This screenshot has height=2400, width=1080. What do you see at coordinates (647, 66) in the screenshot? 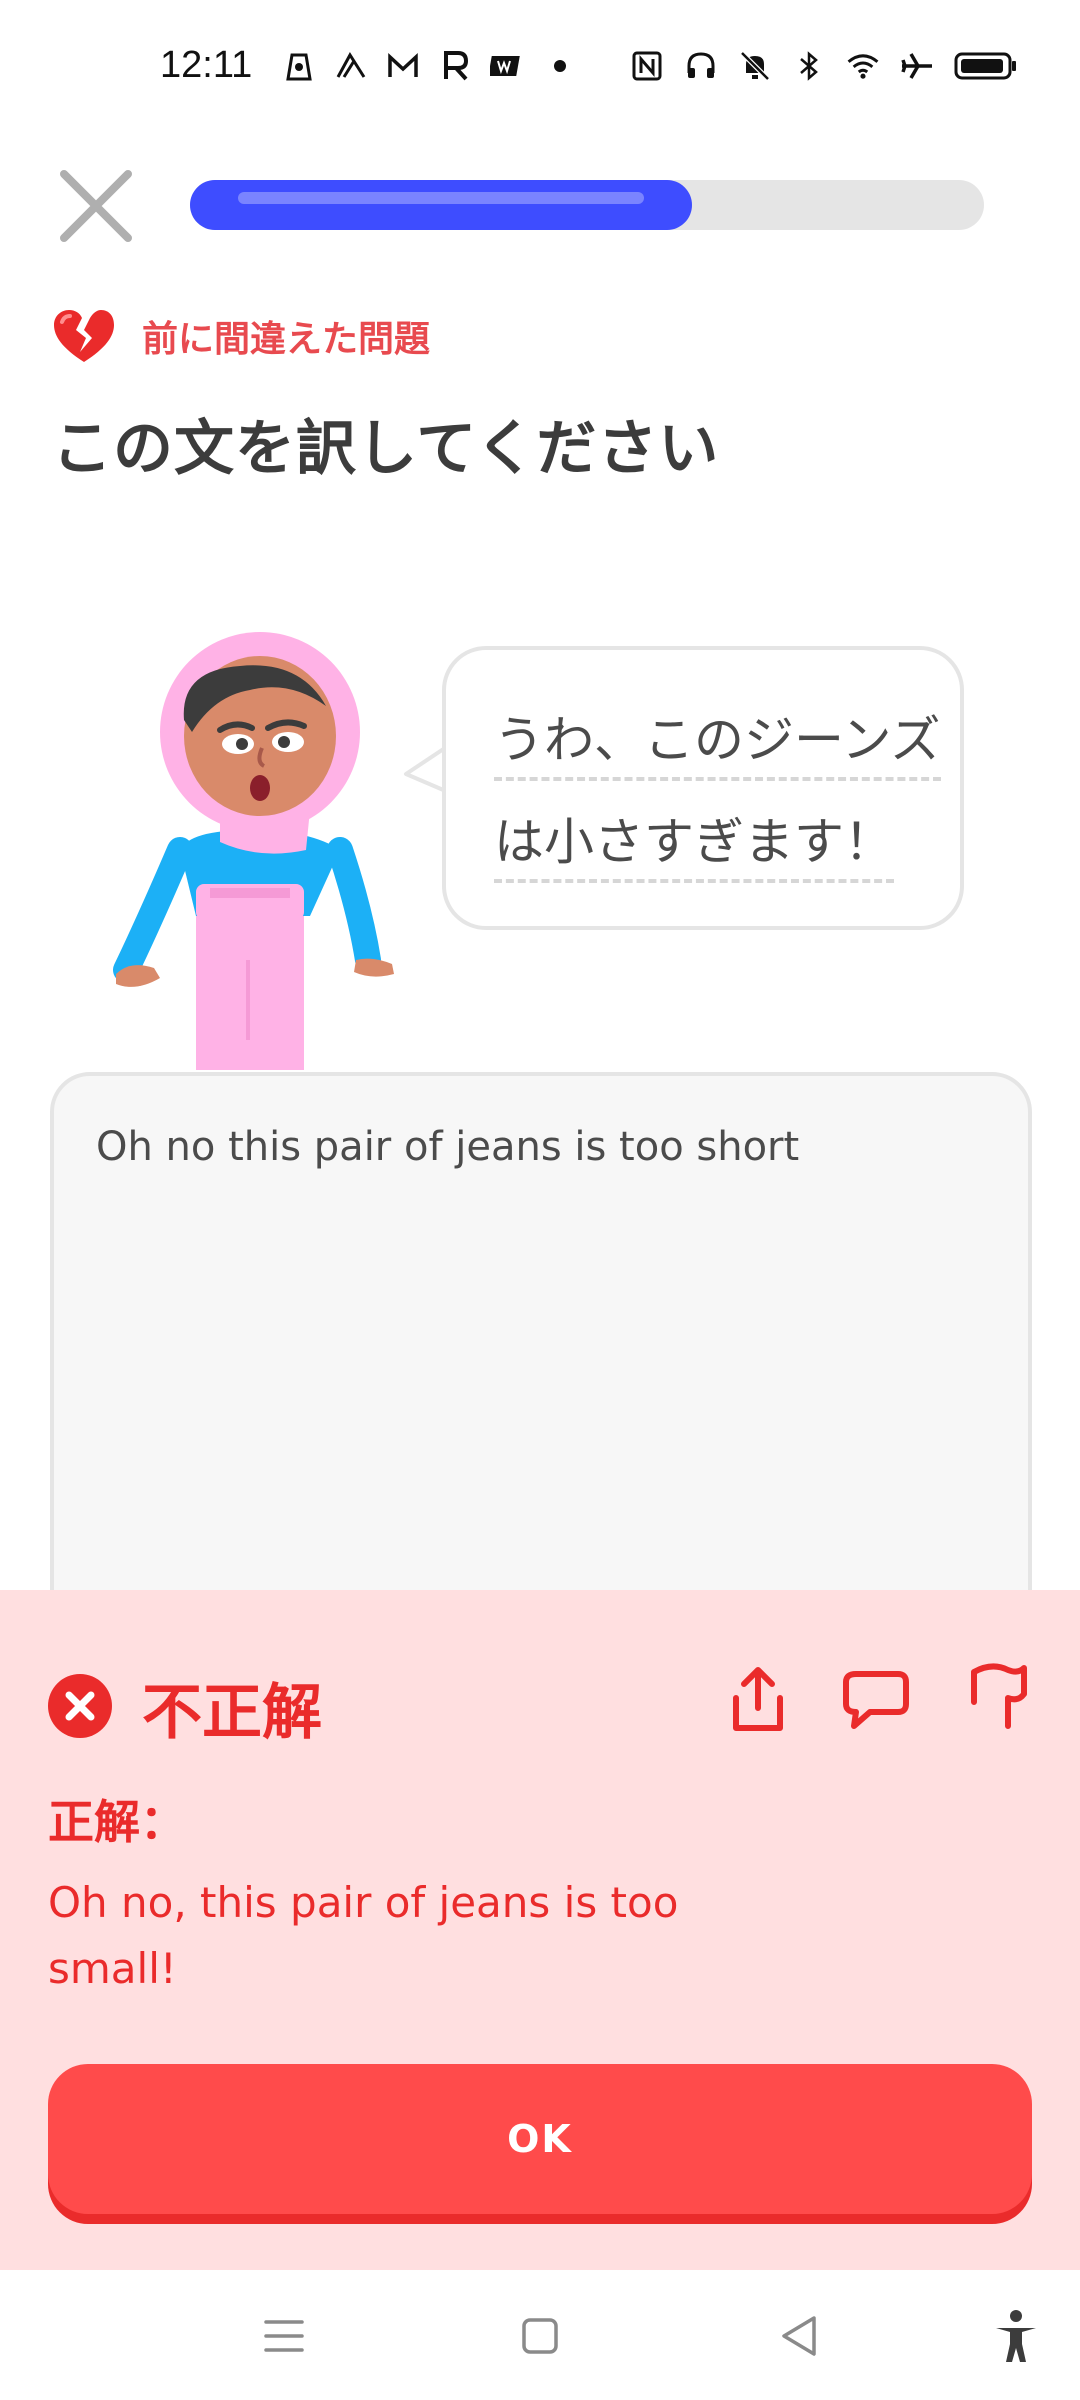
I see `nfc-icon` at bounding box center [647, 66].